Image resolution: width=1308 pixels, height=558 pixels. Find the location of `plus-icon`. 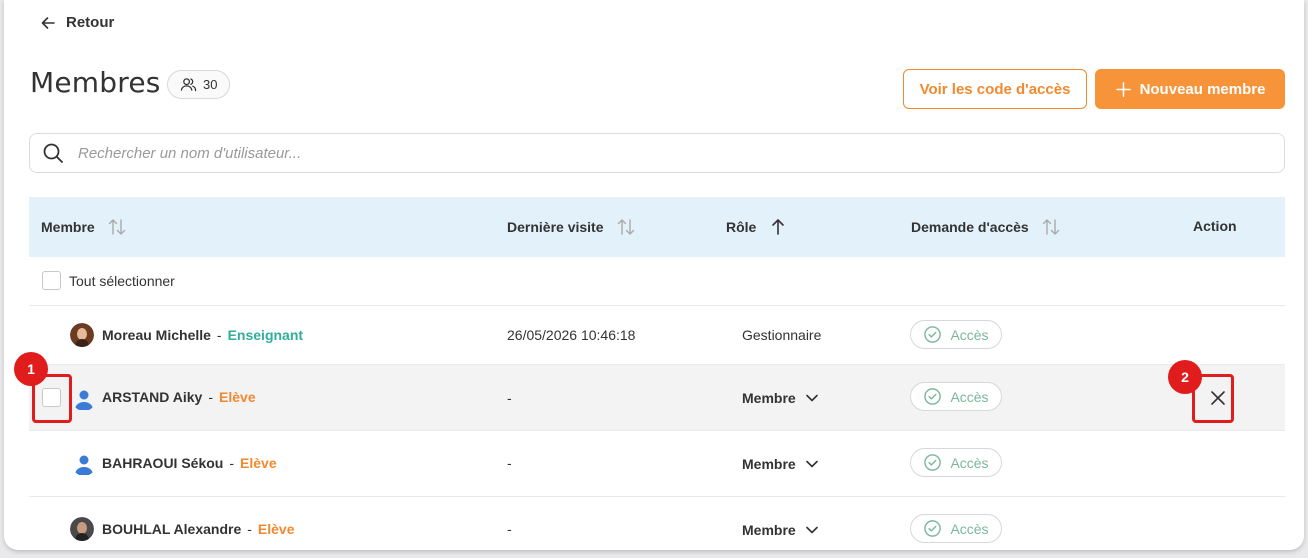

plus-icon is located at coordinates (1123, 89).